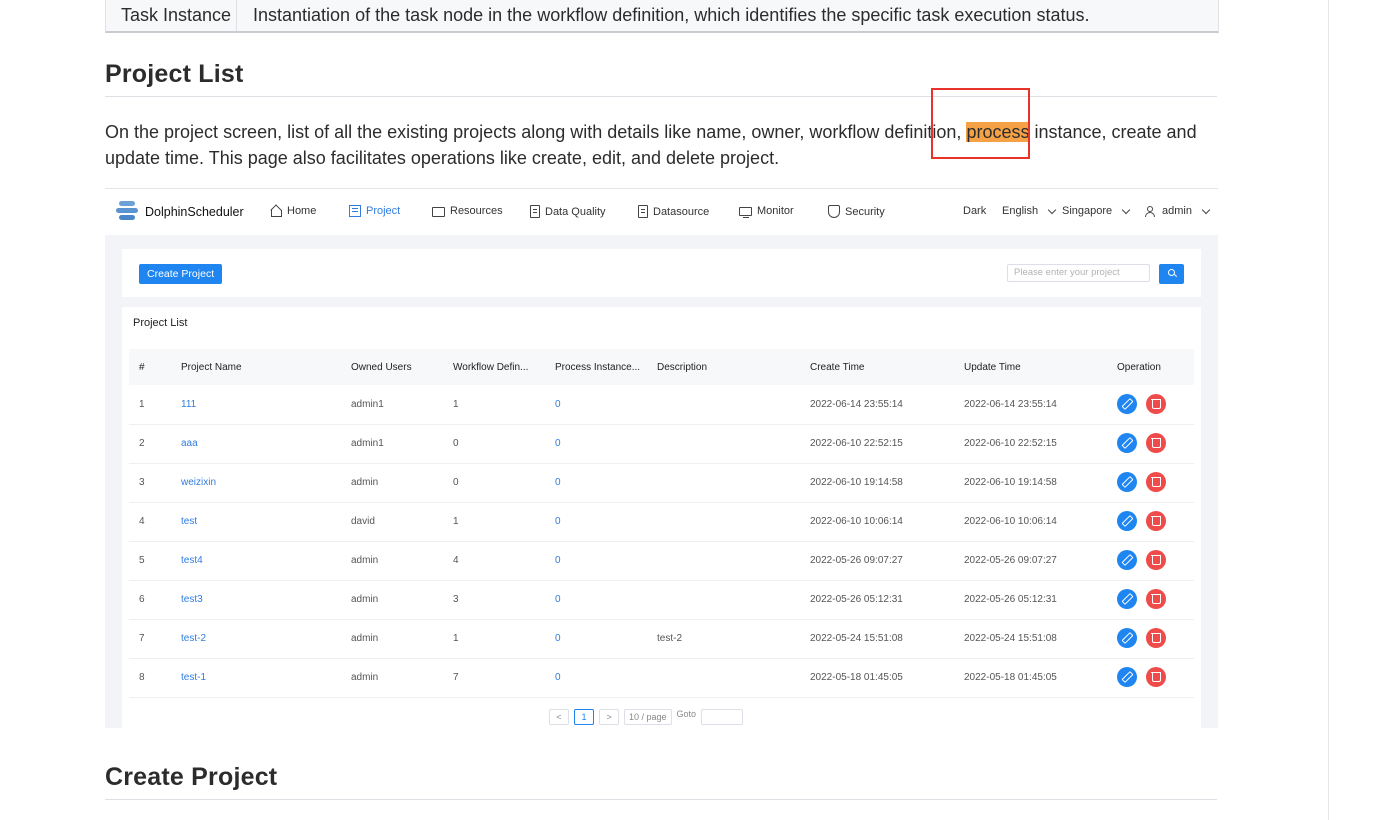  What do you see at coordinates (745, 212) in the screenshot?
I see `monitor-icon` at bounding box center [745, 212].